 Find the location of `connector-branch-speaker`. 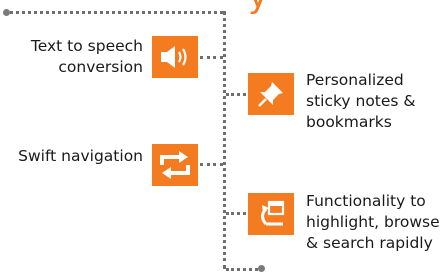

connector-branch-speaker is located at coordinates (211, 57).